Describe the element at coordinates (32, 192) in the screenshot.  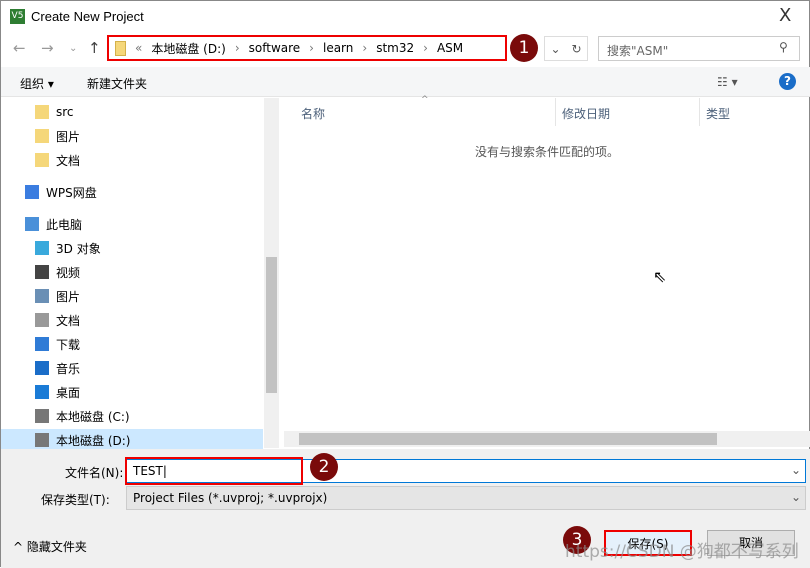
I see `cloud-icon` at that location.